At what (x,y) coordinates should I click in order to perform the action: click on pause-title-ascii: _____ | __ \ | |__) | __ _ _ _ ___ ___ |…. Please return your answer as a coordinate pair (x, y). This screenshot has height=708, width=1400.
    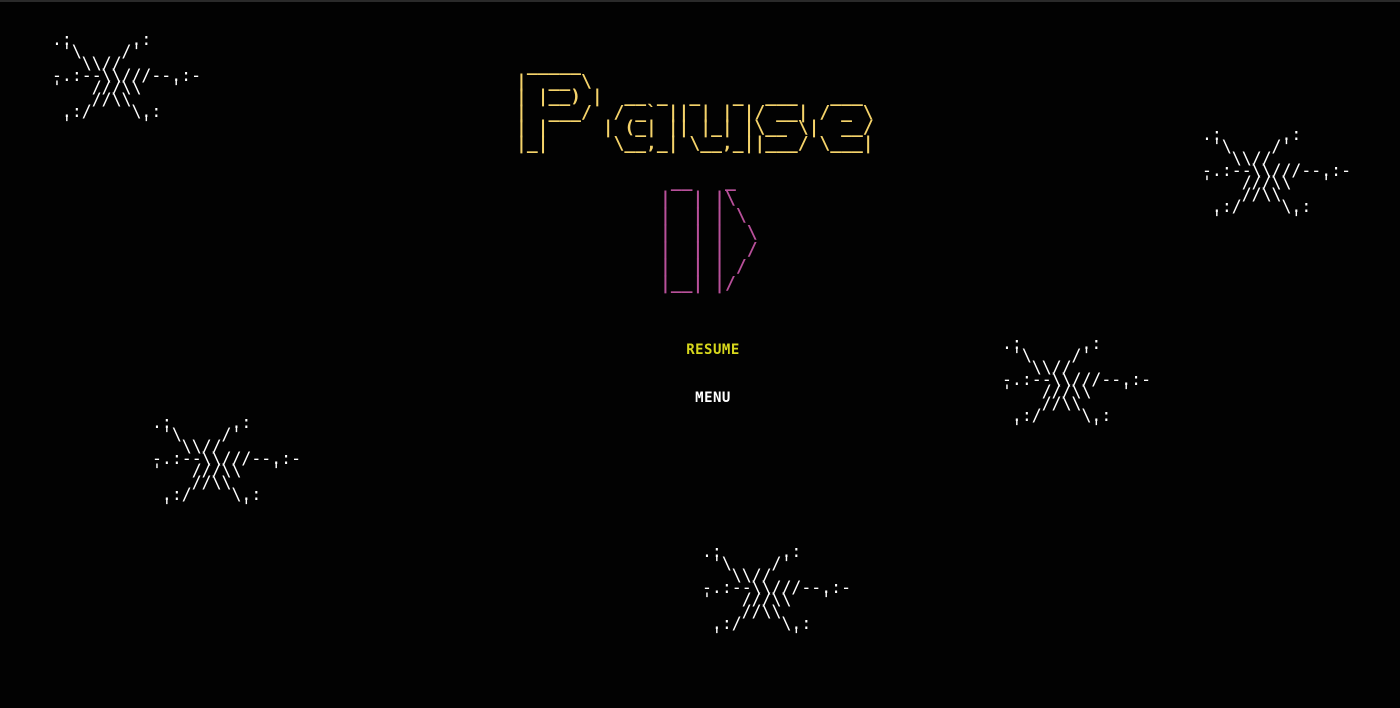
    Looking at the image, I should click on (695, 104).